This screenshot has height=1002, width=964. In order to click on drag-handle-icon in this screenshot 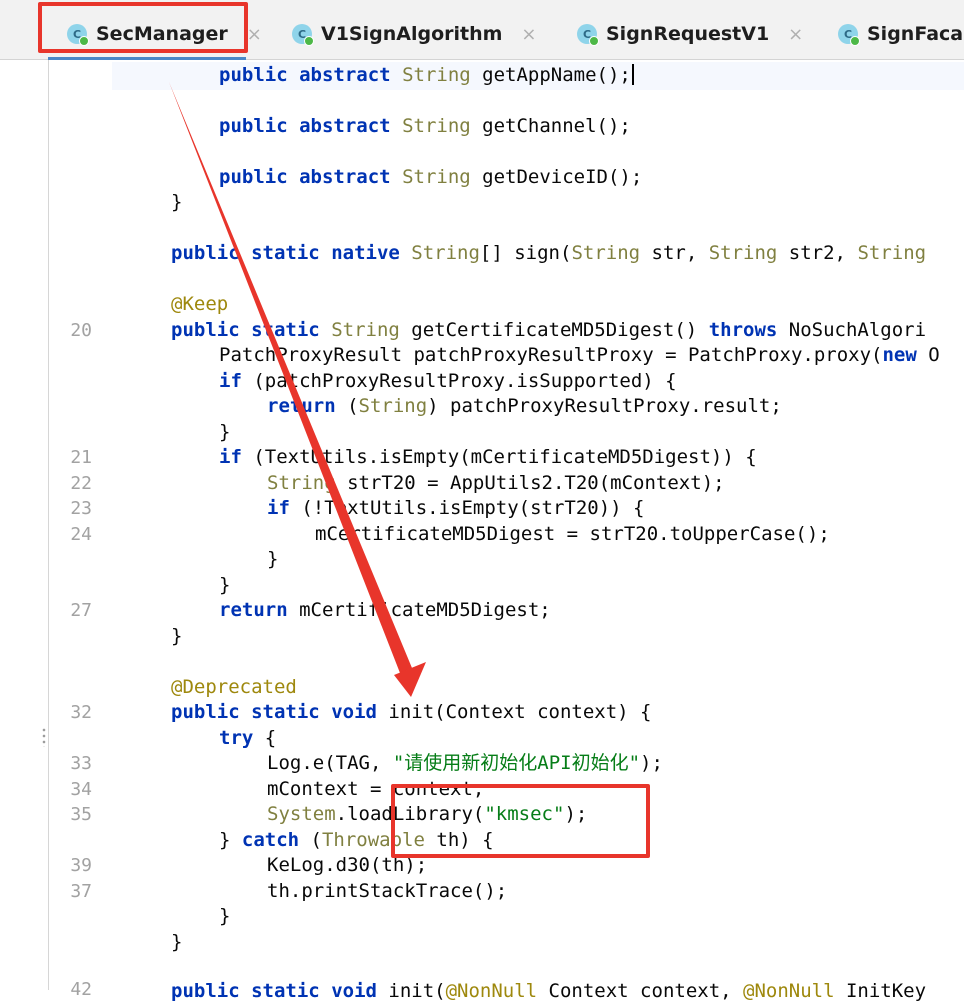, I will do `click(44, 737)`.